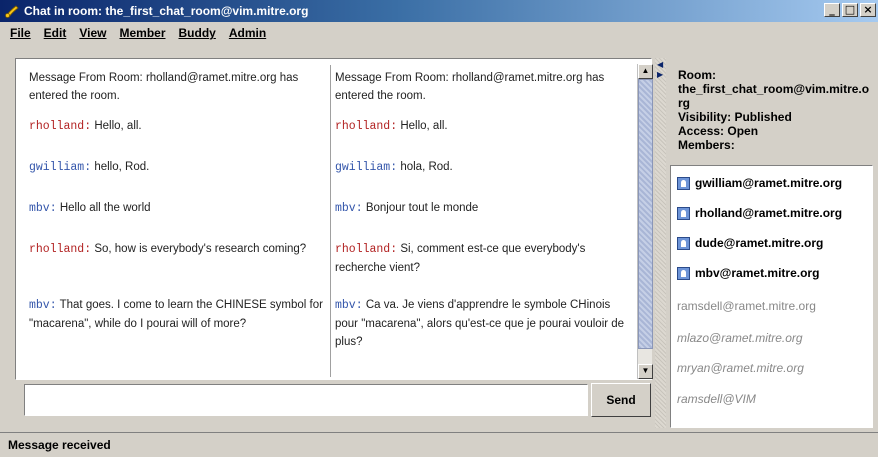 This screenshot has height=457, width=878. What do you see at coordinates (759, 243) in the screenshot?
I see `member-name: dude@ramet.mitre.org` at bounding box center [759, 243].